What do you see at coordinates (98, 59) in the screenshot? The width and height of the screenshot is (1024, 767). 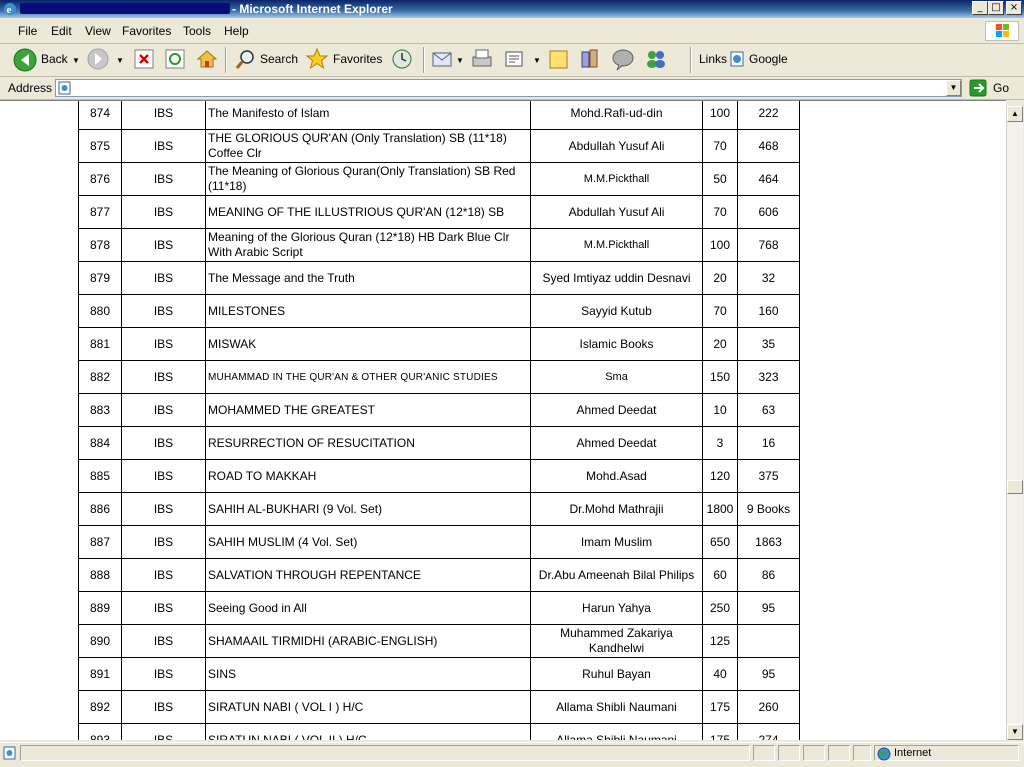 I see `forward-arrow-icon` at bounding box center [98, 59].